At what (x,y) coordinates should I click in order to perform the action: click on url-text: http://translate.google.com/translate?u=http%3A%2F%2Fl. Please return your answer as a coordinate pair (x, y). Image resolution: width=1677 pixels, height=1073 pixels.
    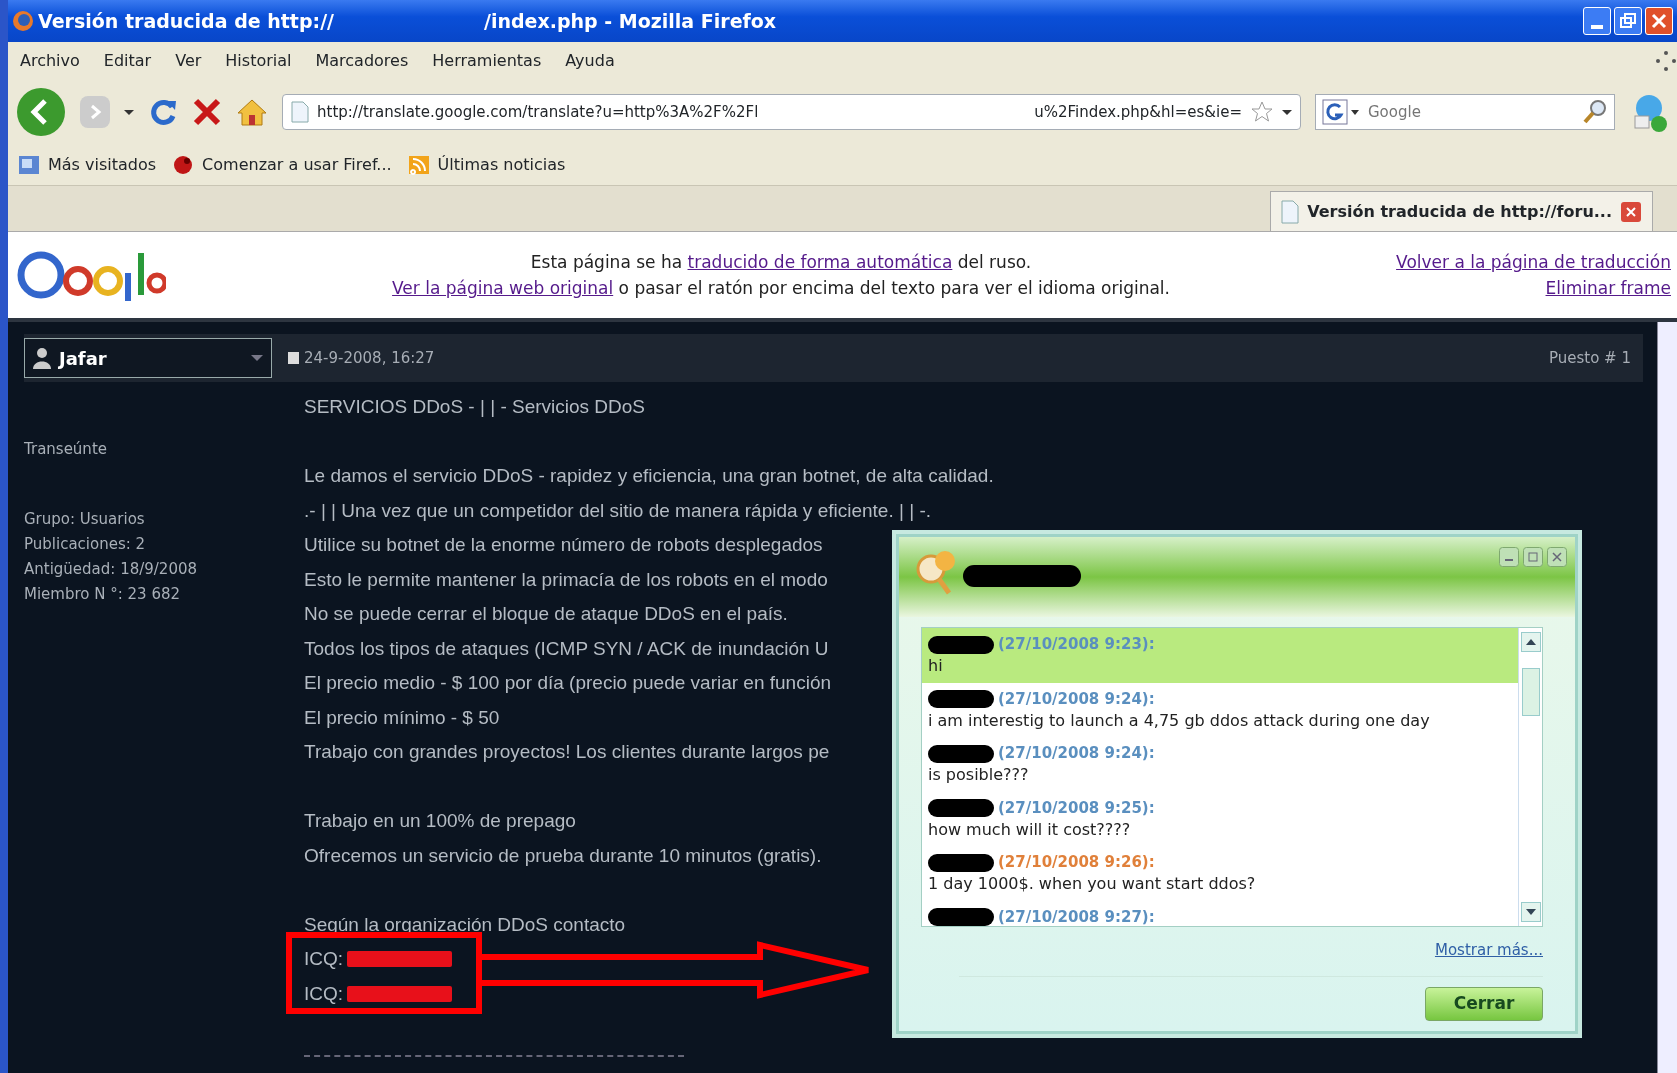
    Looking at the image, I should click on (538, 112).